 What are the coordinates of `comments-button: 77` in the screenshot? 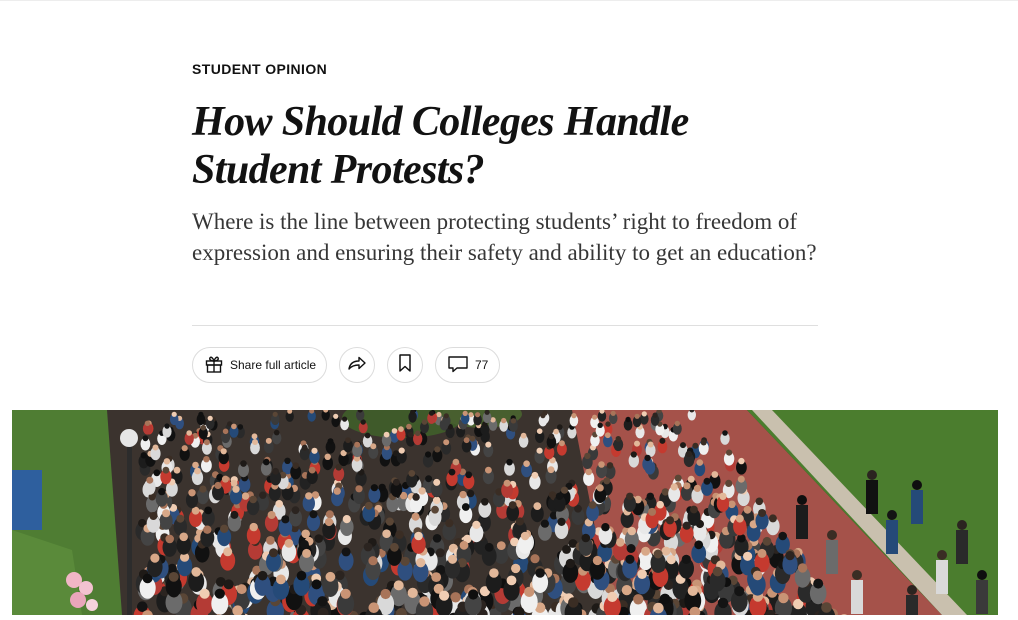 It's located at (467, 365).